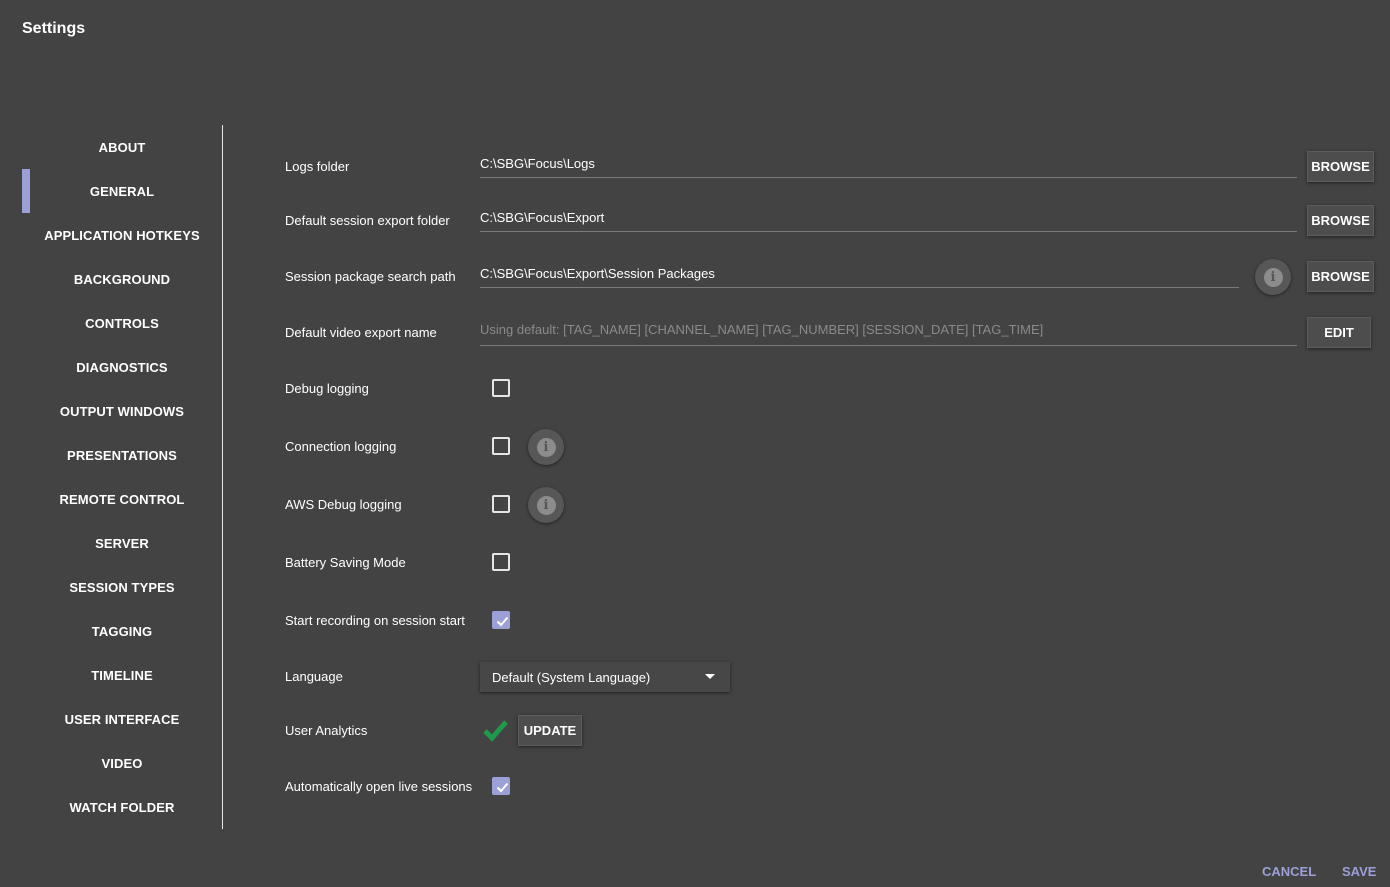 This screenshot has height=887, width=1390. What do you see at coordinates (501, 388) in the screenshot?
I see `debug-logging-checkbox` at bounding box center [501, 388].